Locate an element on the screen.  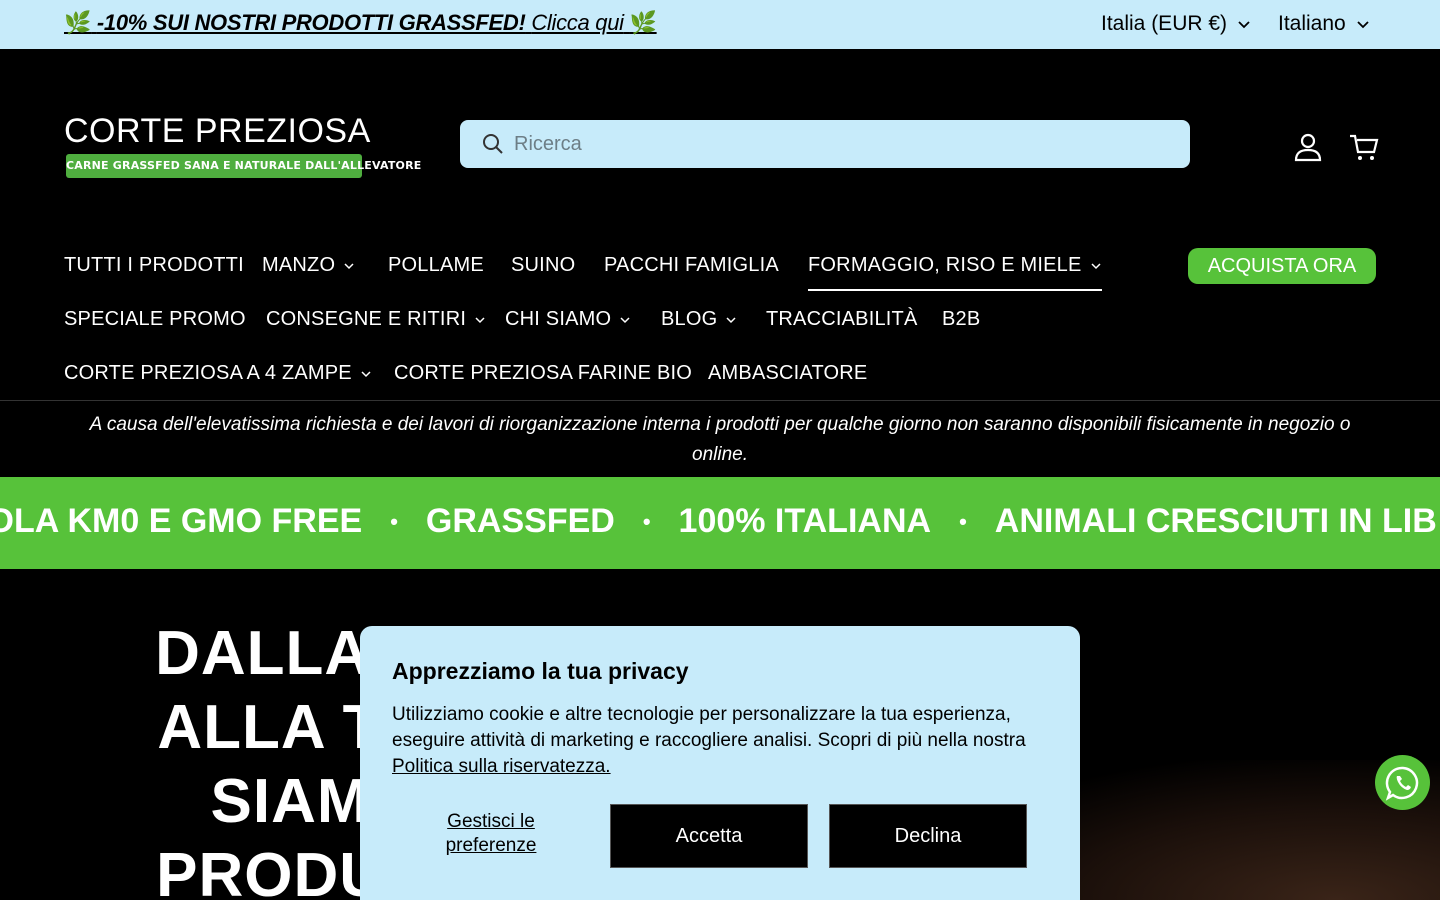
nav-label: TRACCIABILITÀ is located at coordinates (842, 319).